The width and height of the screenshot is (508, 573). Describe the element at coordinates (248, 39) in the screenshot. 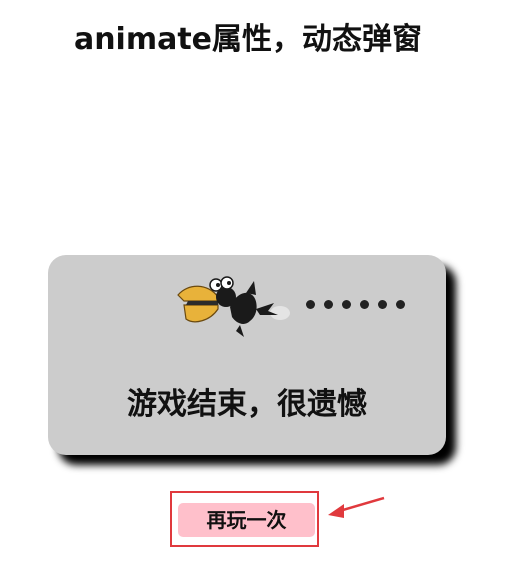

I see `page-title: animate属性，动态弹窗` at that location.